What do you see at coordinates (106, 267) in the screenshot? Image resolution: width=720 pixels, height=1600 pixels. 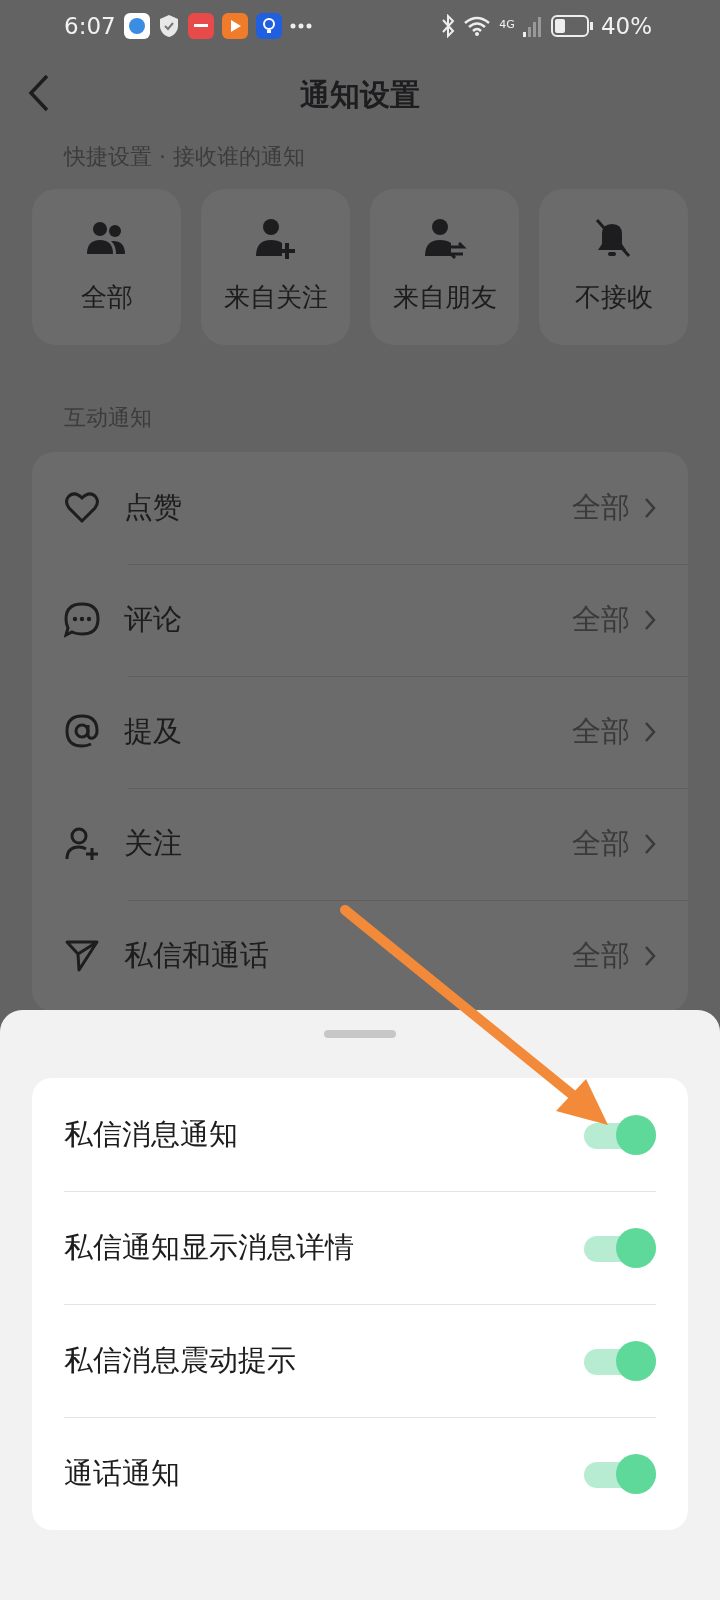 I see `quick-option: 全部` at bounding box center [106, 267].